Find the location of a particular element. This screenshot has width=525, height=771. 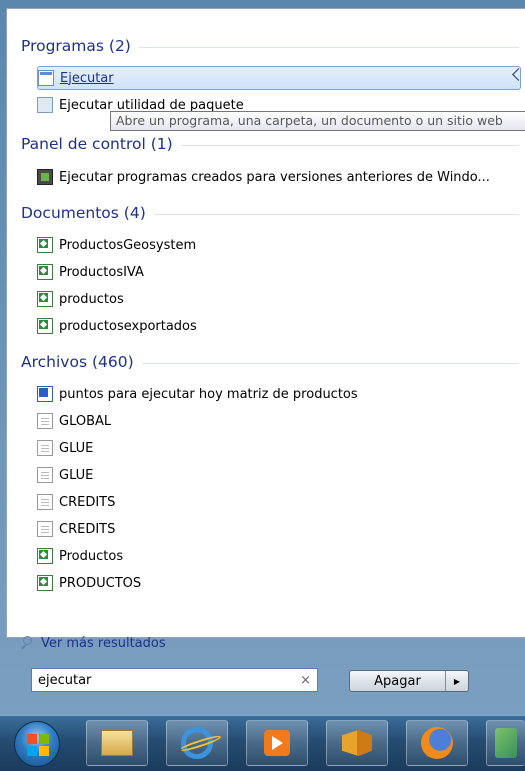

group-header-files: Archivos (460) is located at coordinates (270, 362).